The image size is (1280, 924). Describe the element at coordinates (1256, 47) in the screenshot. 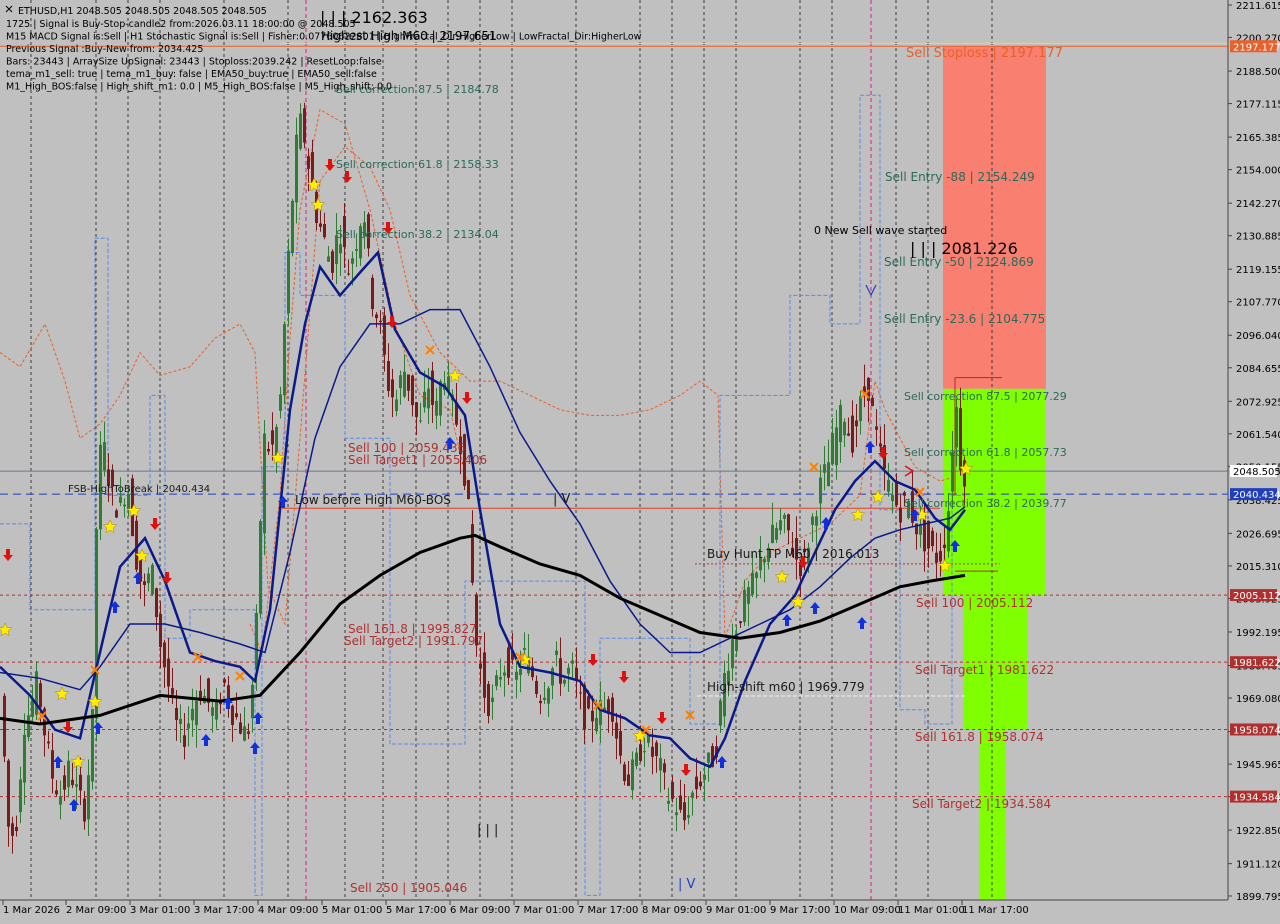

I see `price-tag-label: 2197.177` at that location.